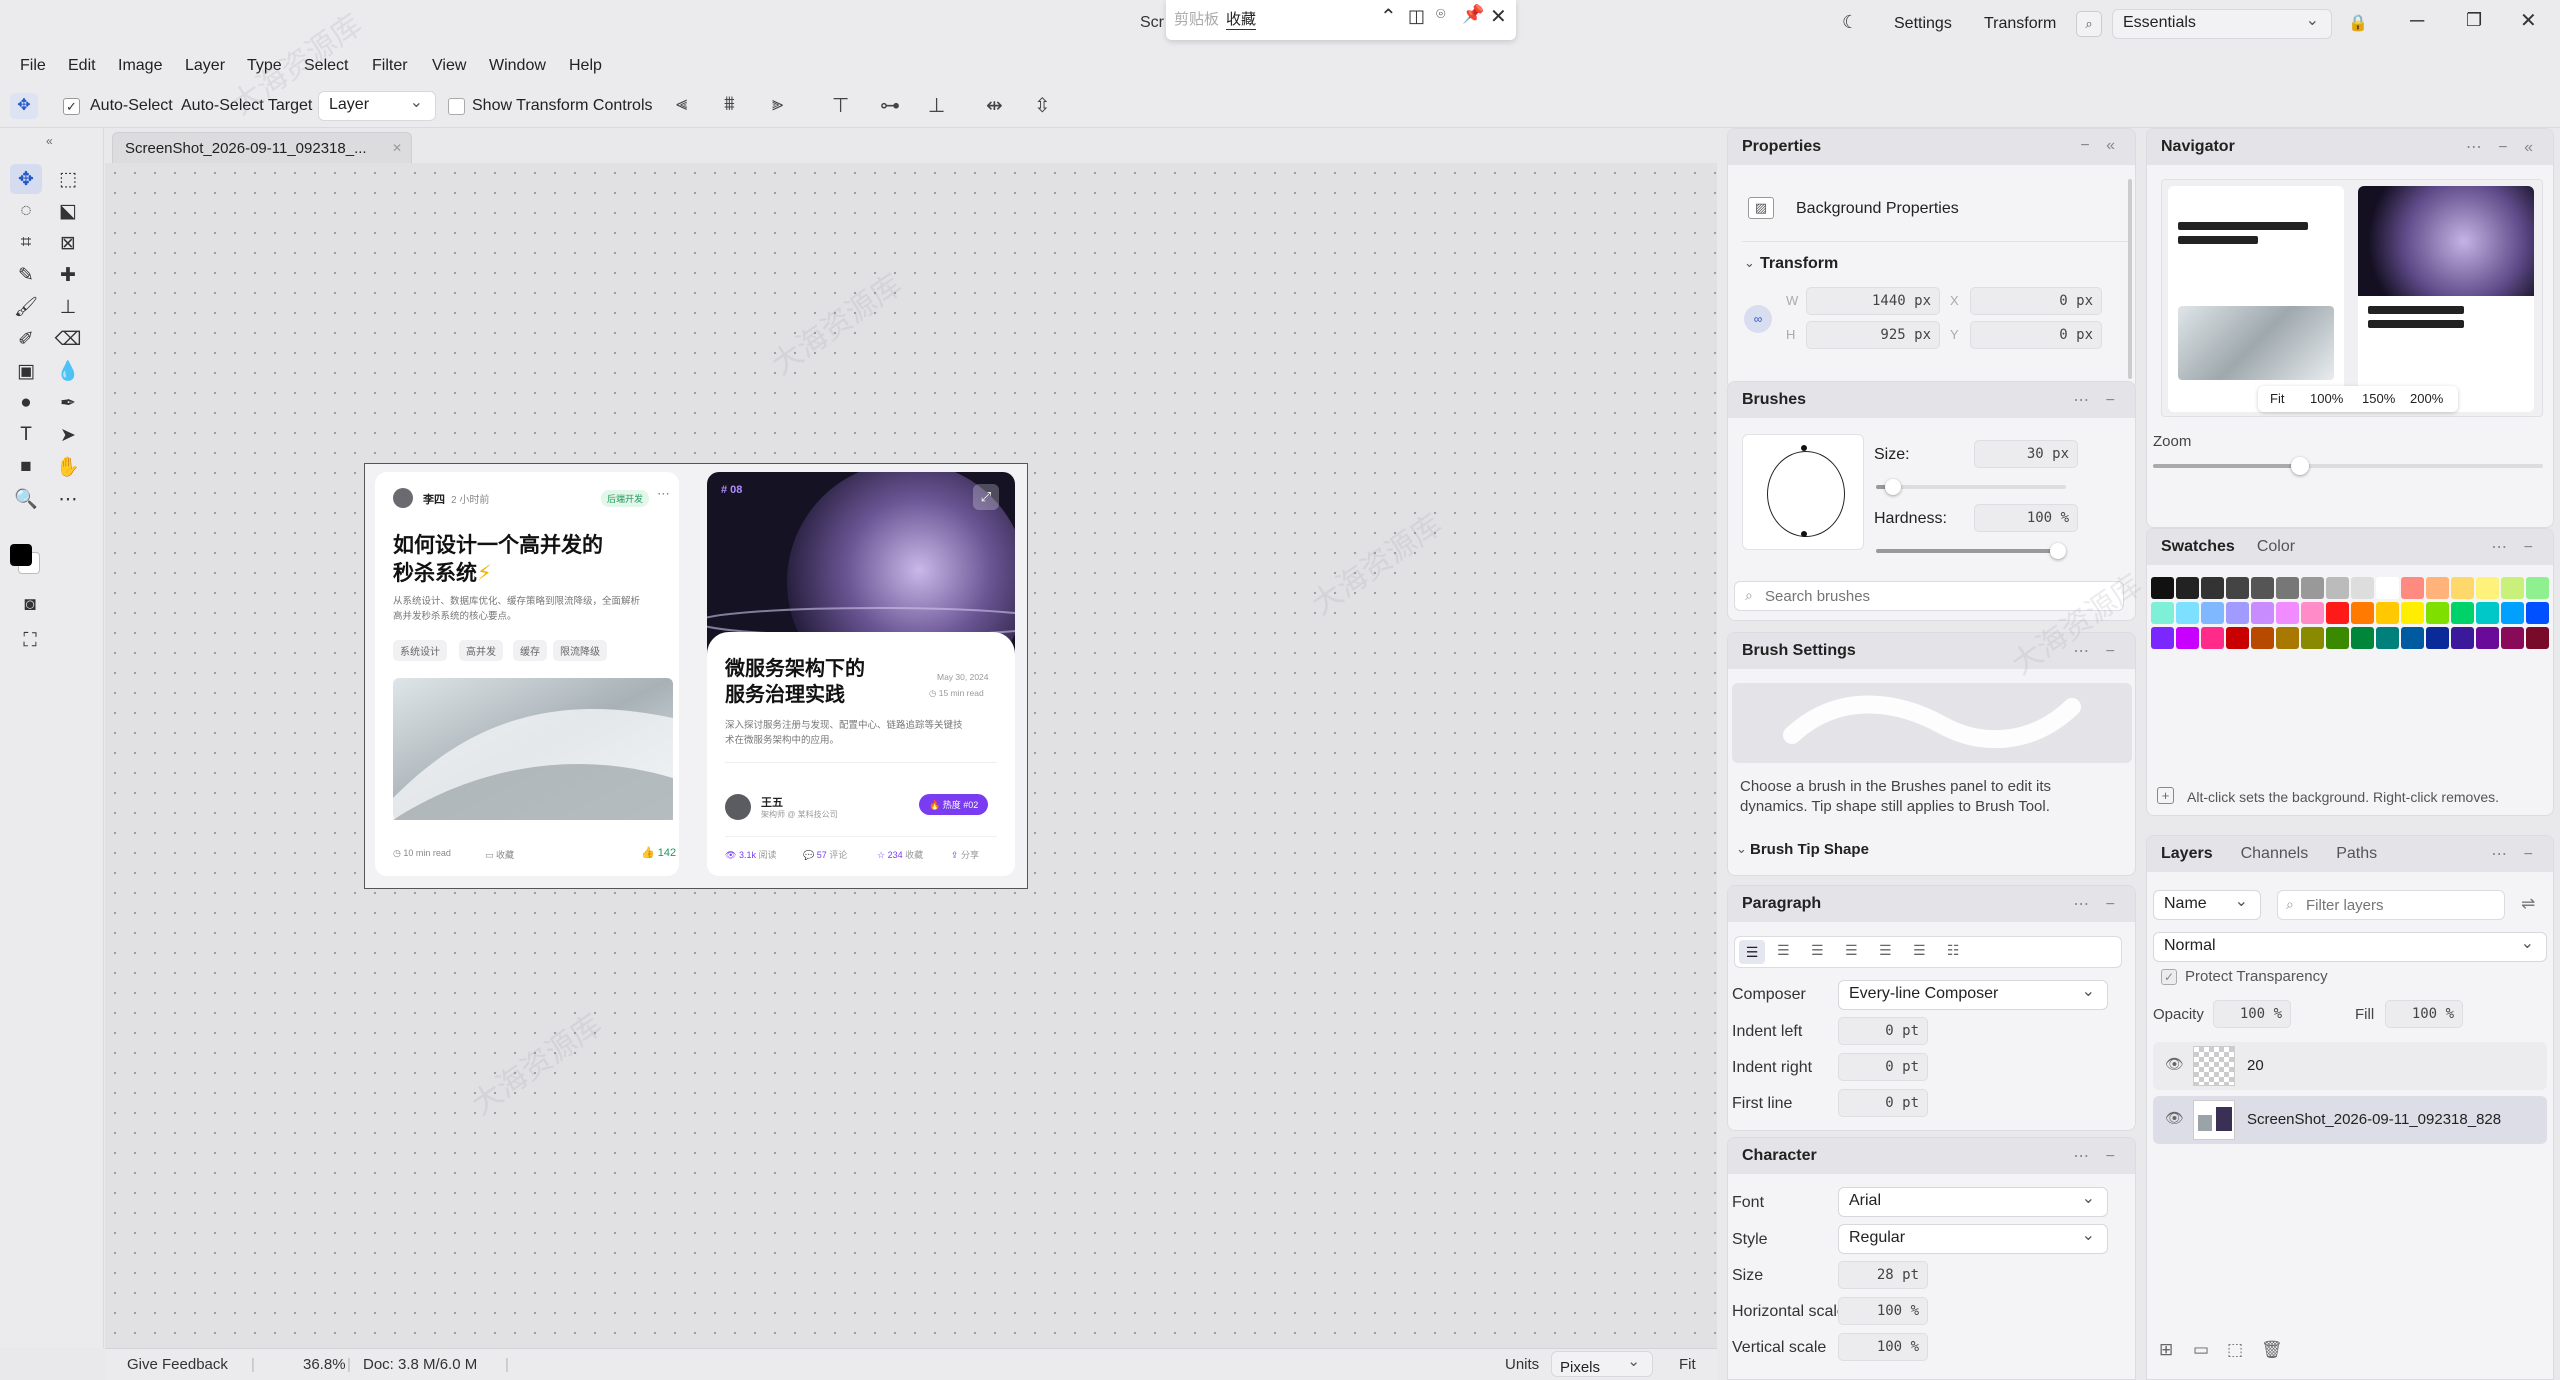 The width and height of the screenshot is (2560, 1380). What do you see at coordinates (2426, 398) in the screenshot?
I see `zoom-200-button: 200%` at bounding box center [2426, 398].